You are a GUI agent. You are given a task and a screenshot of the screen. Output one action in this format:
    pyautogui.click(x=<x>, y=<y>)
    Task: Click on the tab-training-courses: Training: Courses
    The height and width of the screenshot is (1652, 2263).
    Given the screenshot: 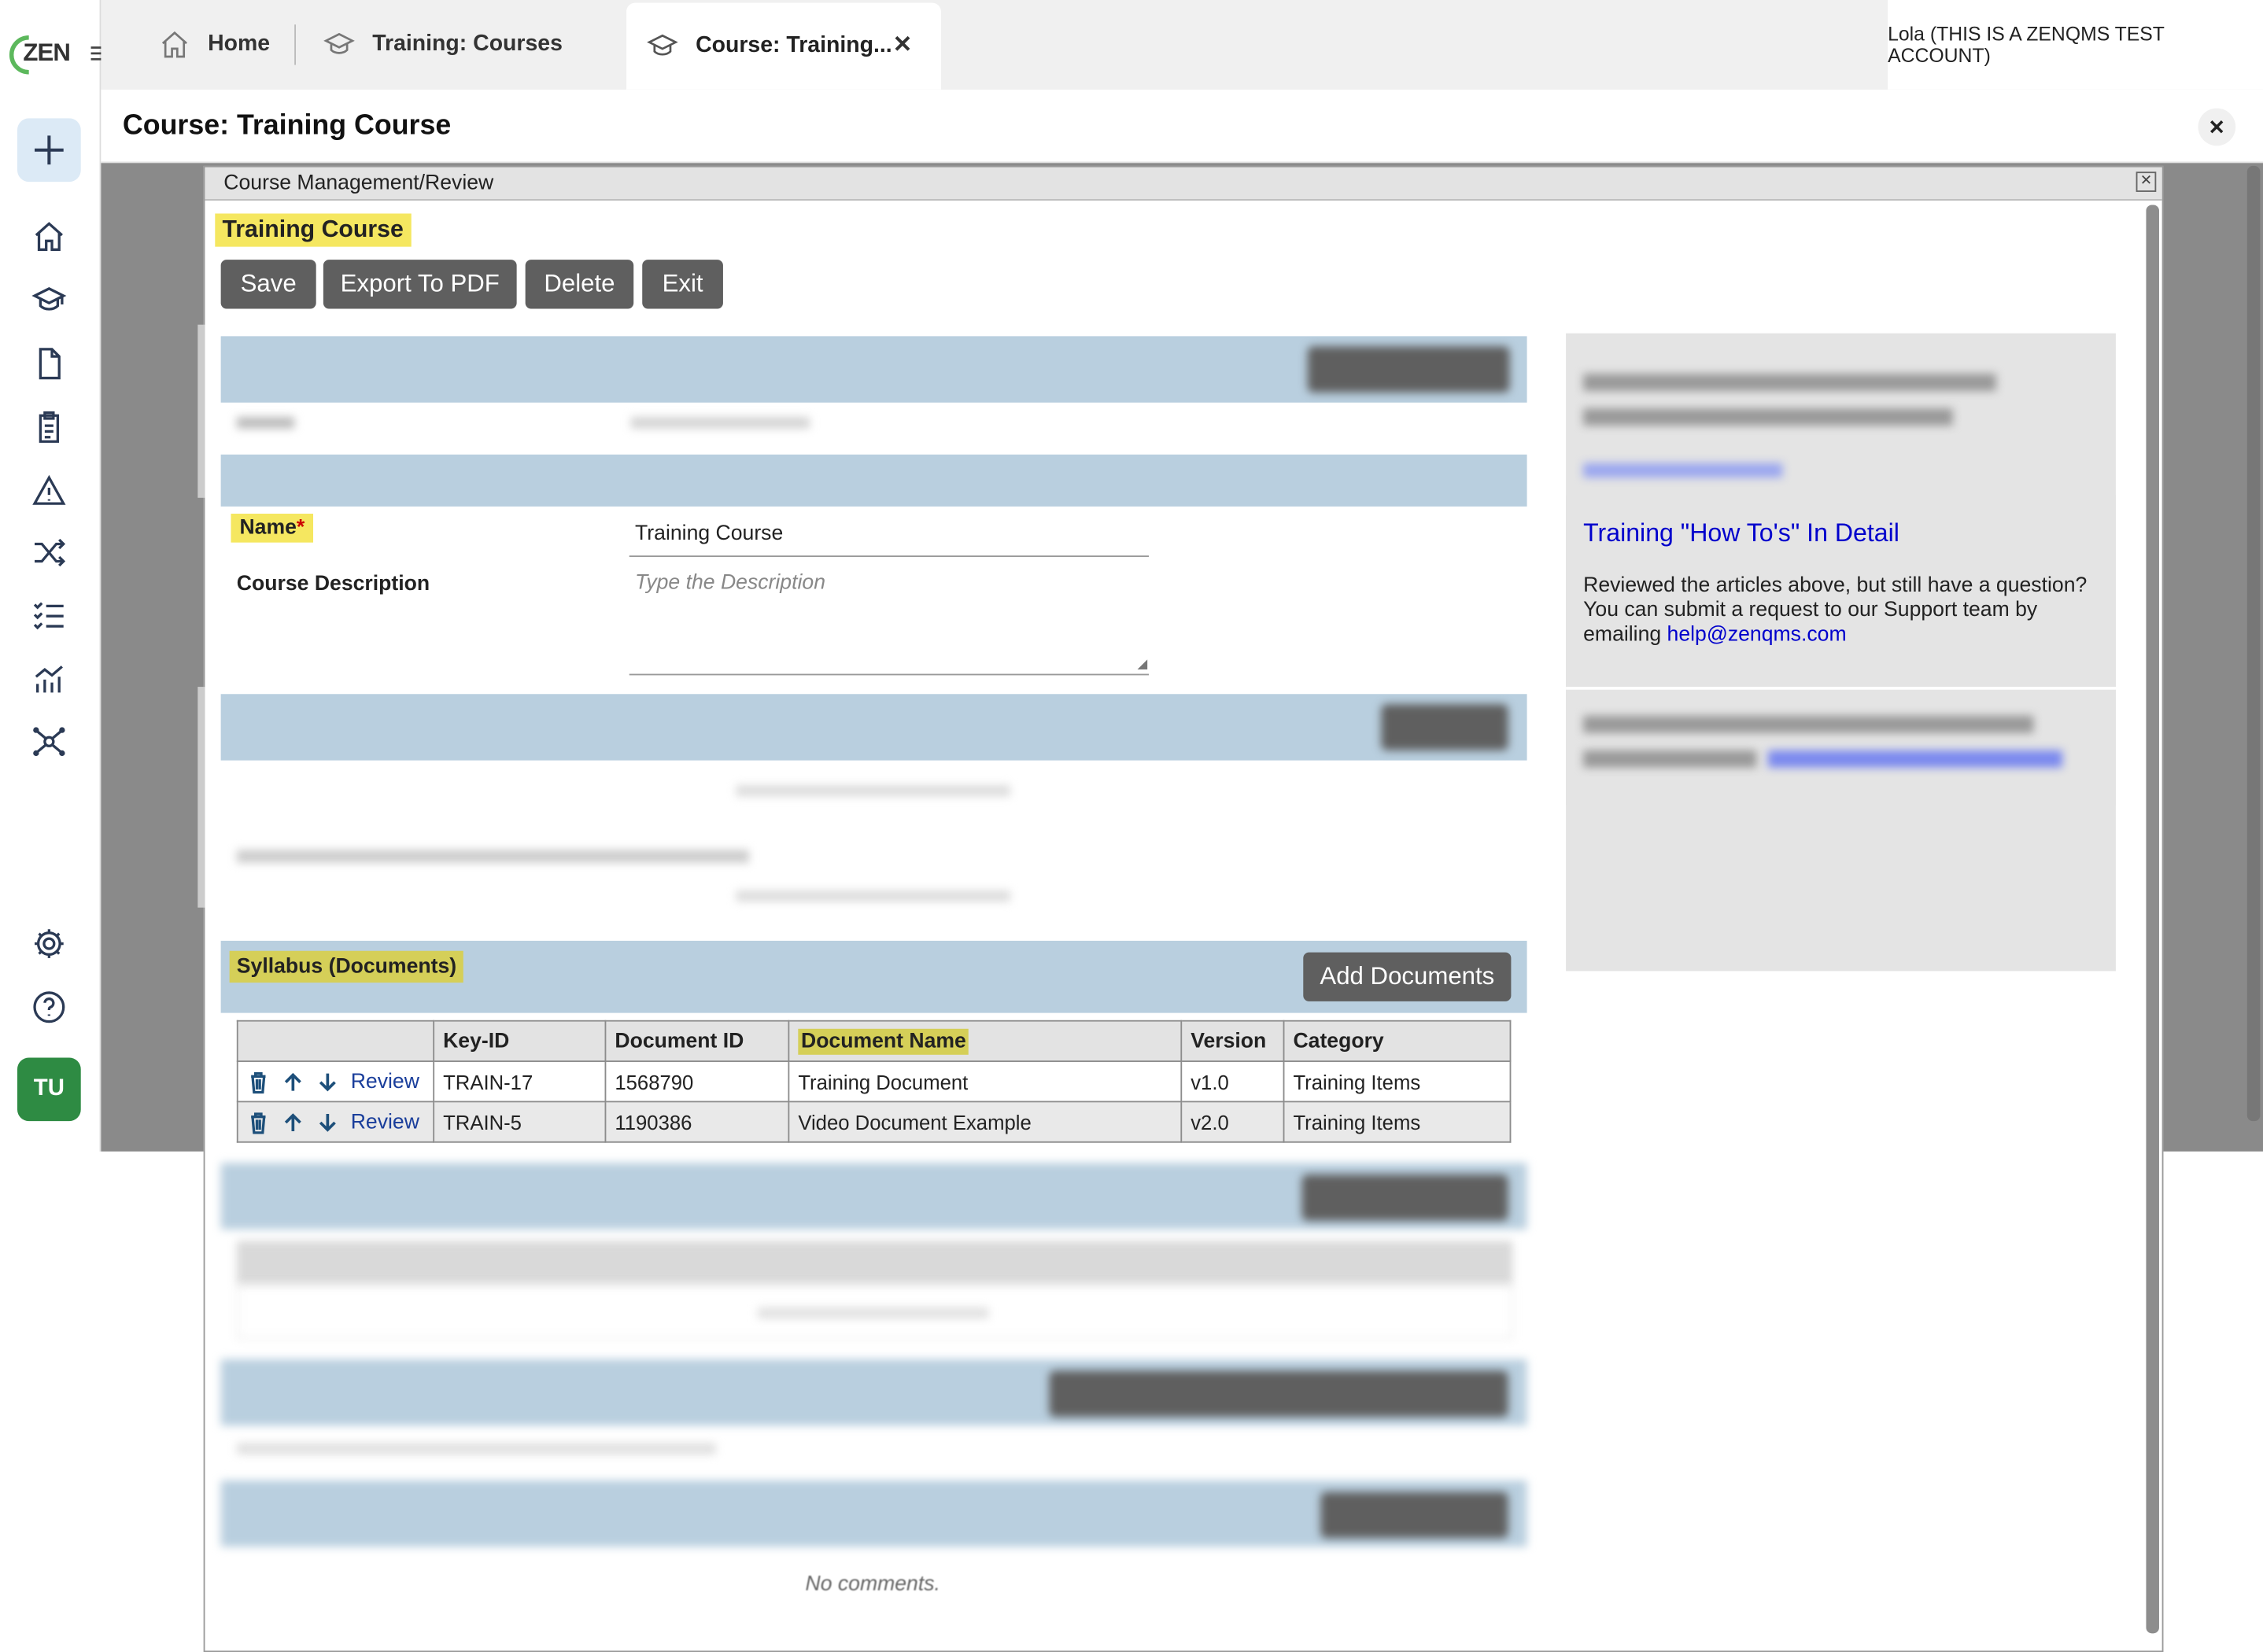 What is the action you would take?
    pyautogui.click(x=443, y=45)
    